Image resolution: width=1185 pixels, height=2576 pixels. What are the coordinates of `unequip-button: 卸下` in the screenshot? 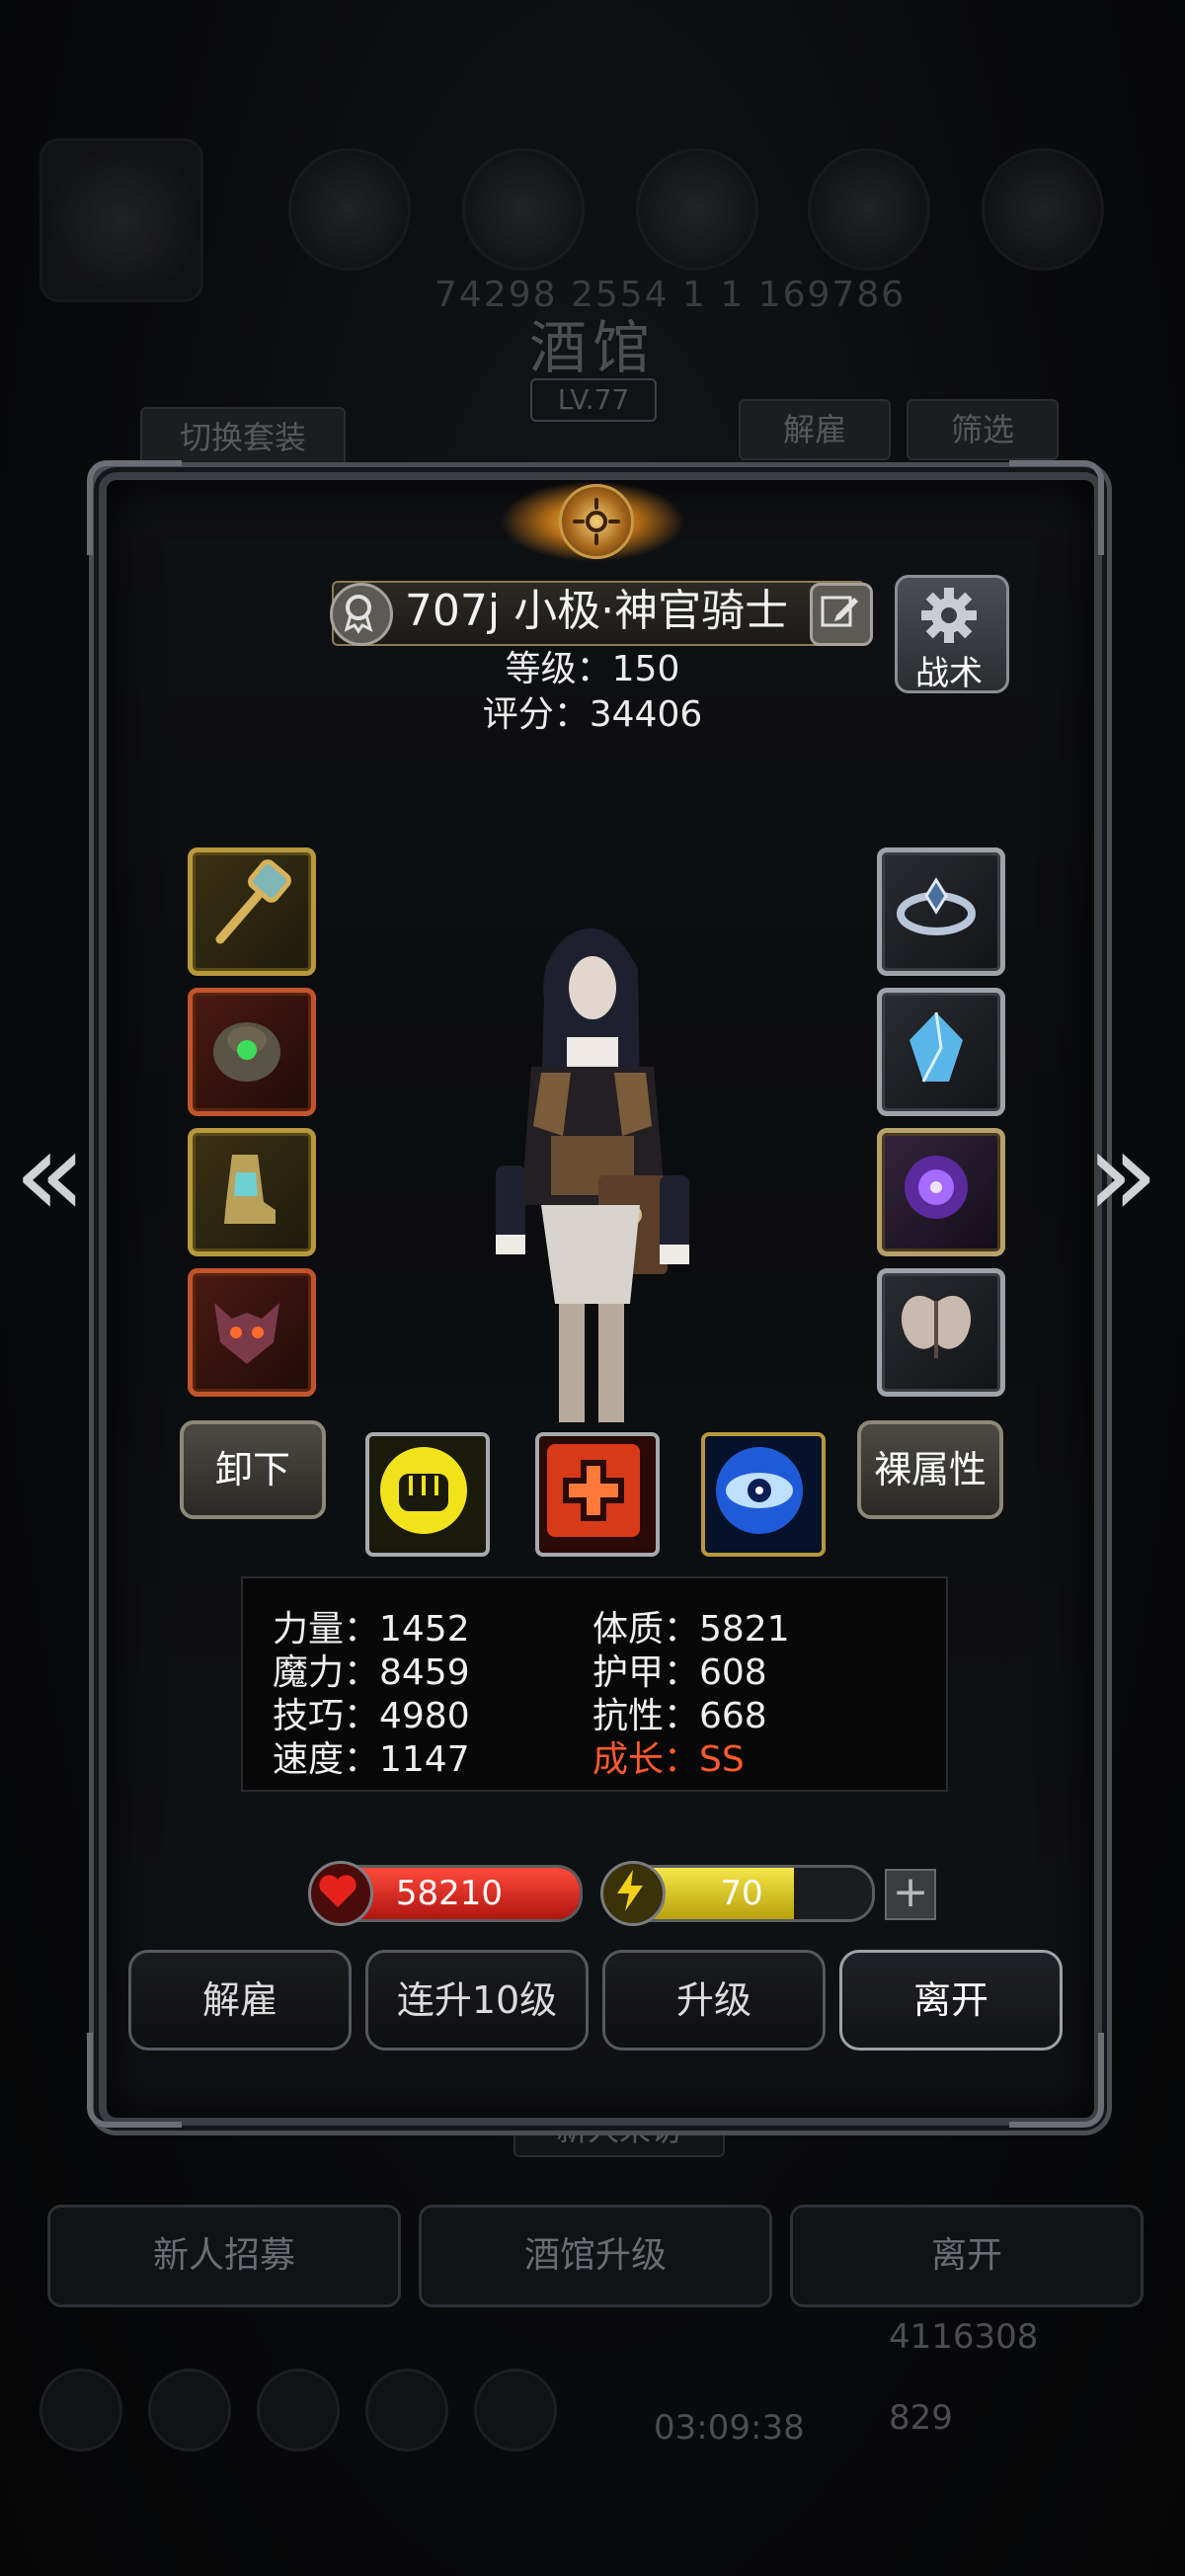 It's located at (253, 1469).